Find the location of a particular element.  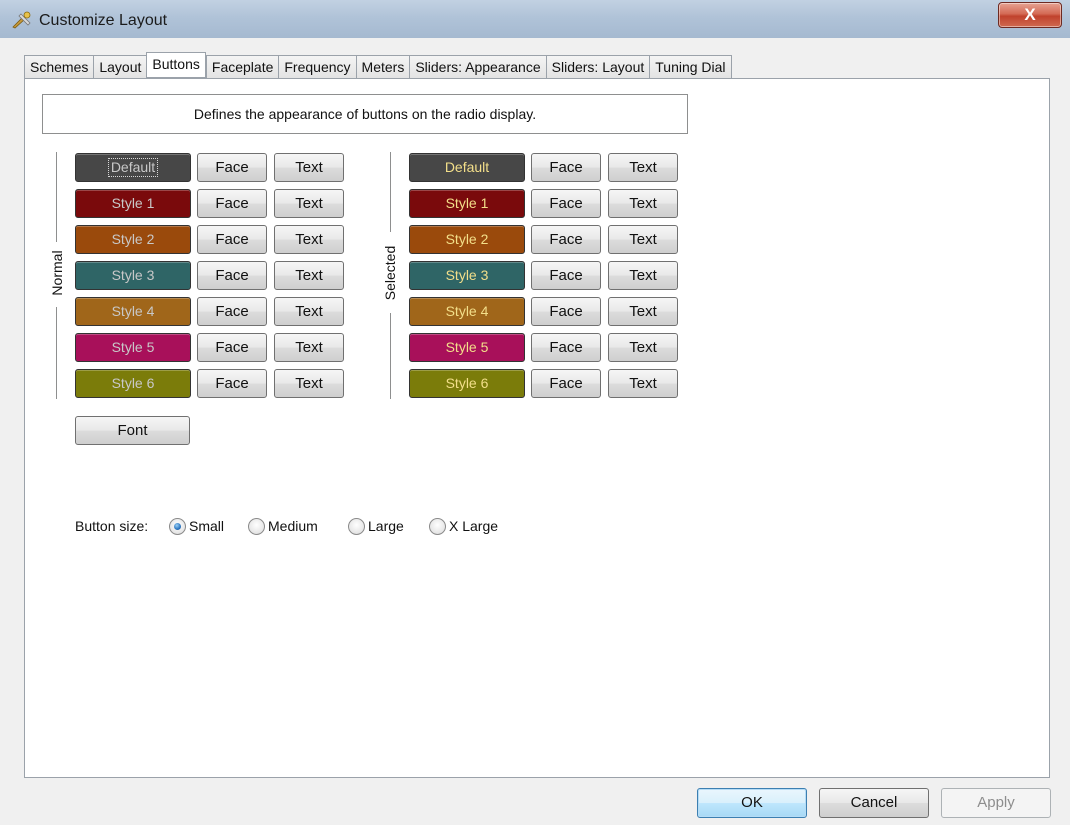

selected-group-line-bottom is located at coordinates (390, 356).